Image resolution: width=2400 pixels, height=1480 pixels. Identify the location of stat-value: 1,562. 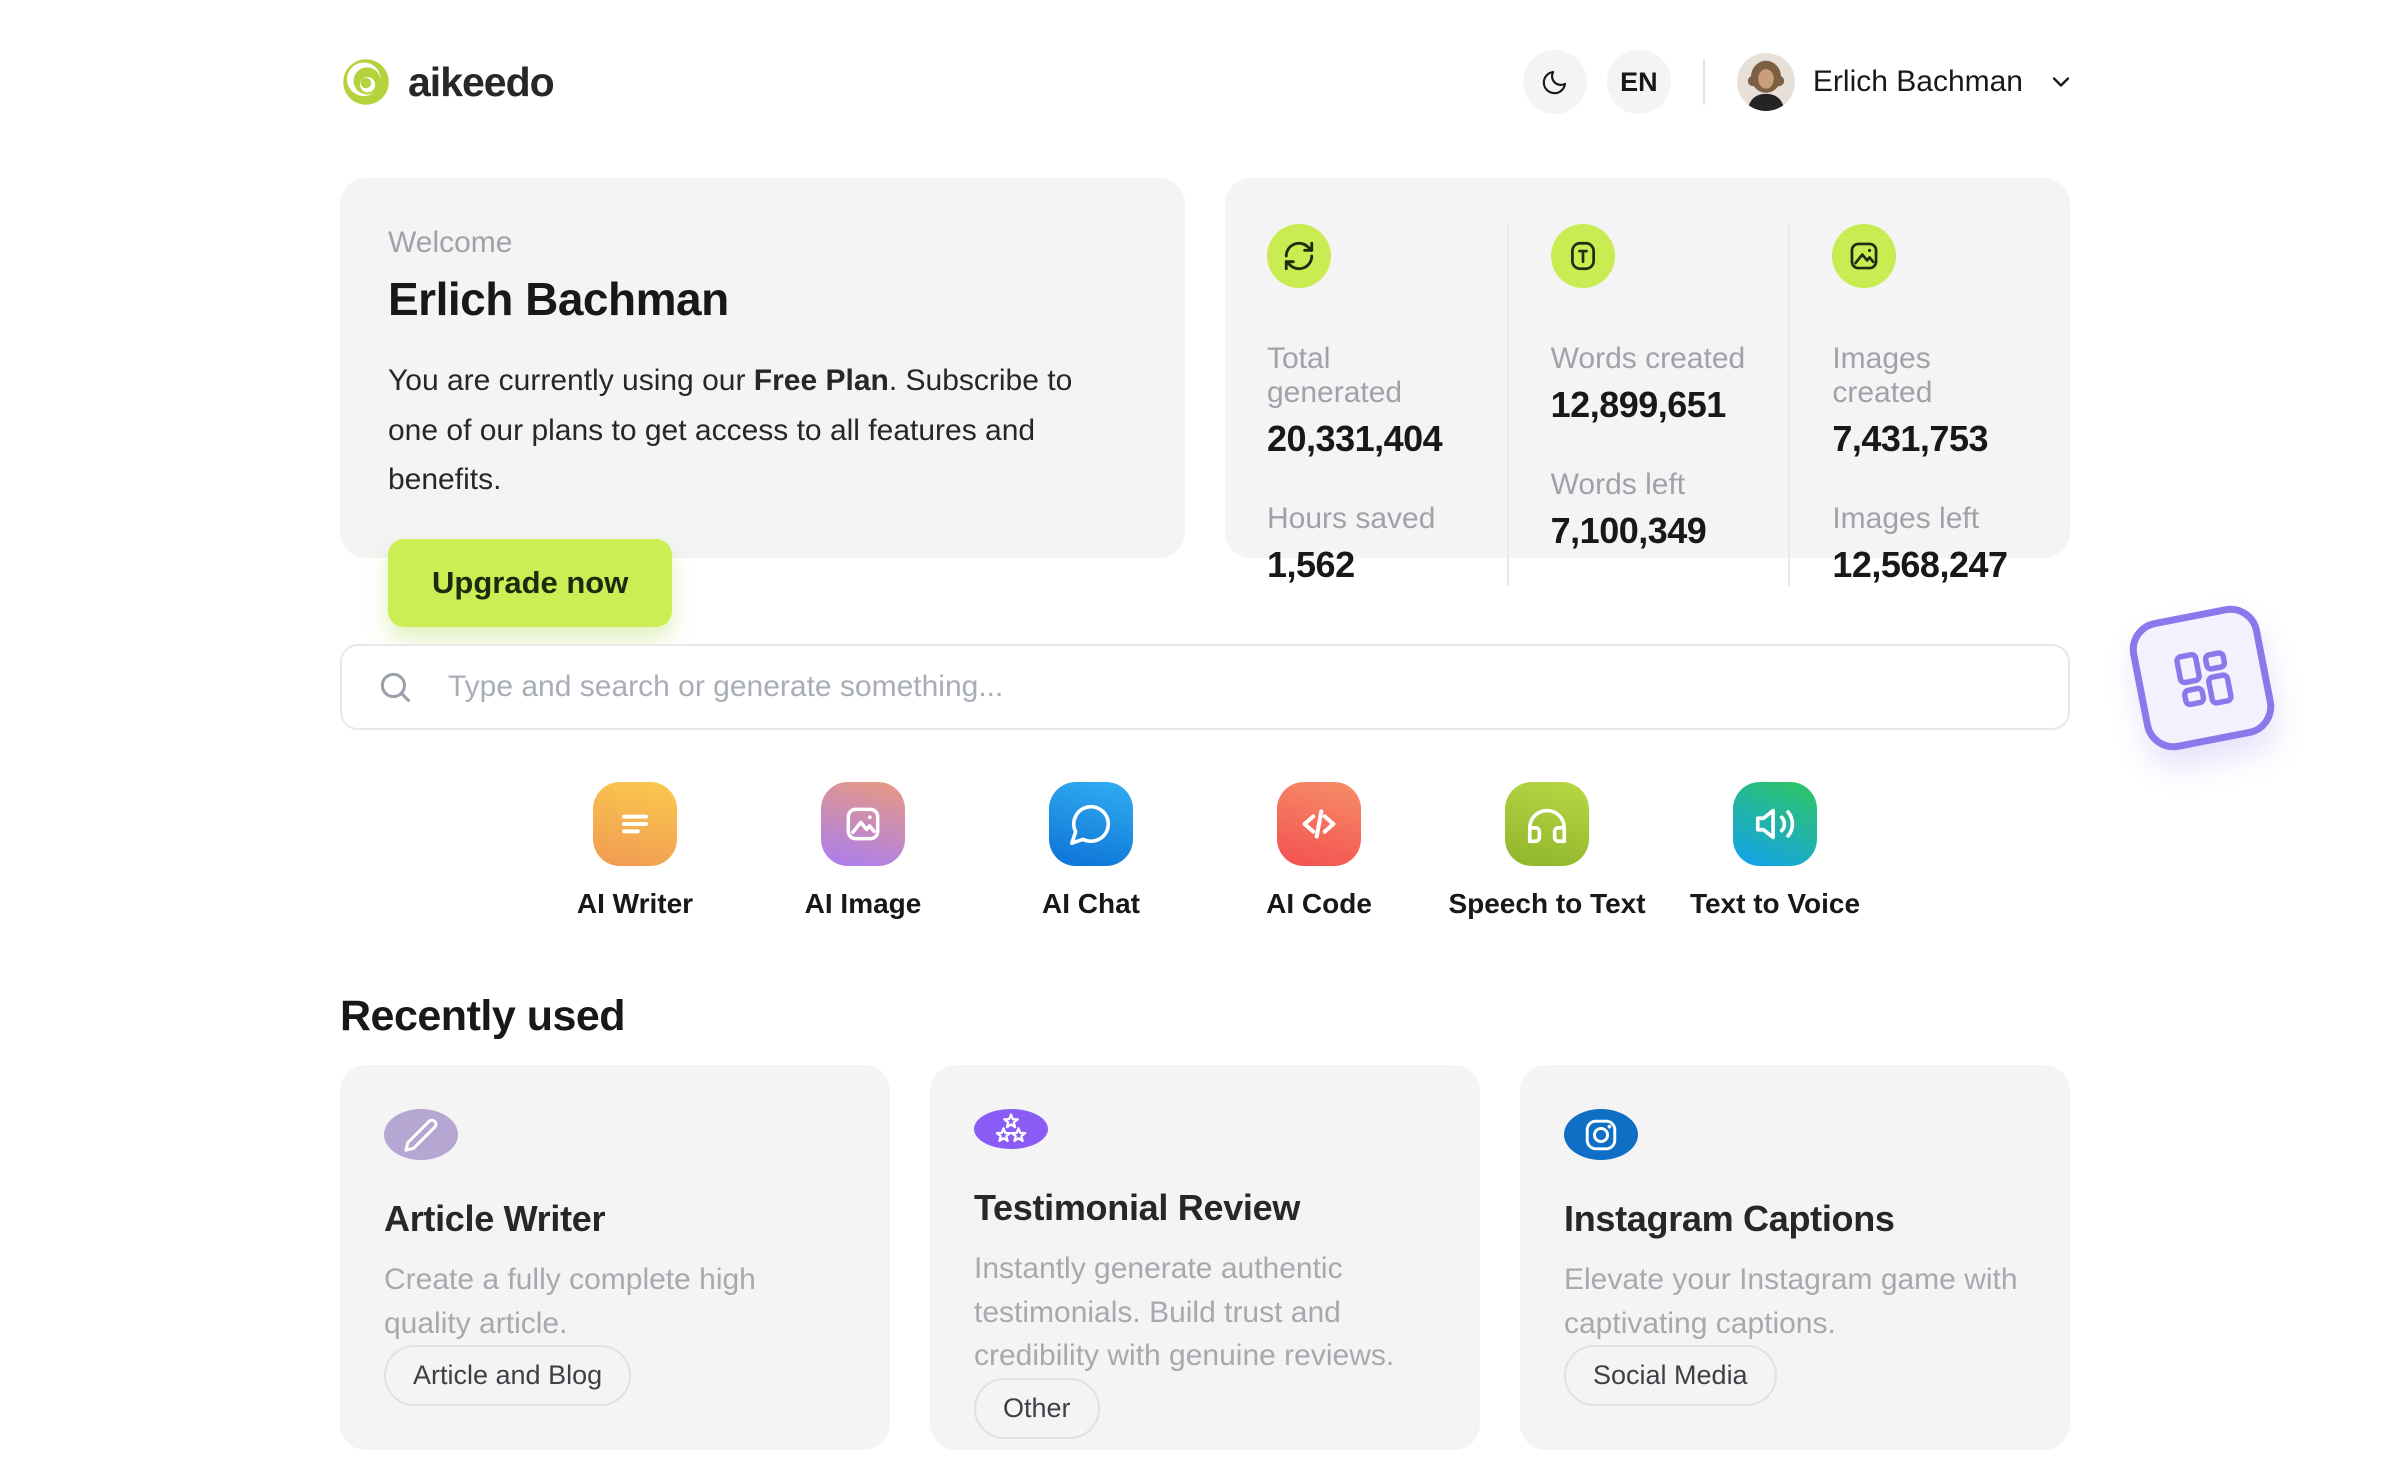
(1311, 564).